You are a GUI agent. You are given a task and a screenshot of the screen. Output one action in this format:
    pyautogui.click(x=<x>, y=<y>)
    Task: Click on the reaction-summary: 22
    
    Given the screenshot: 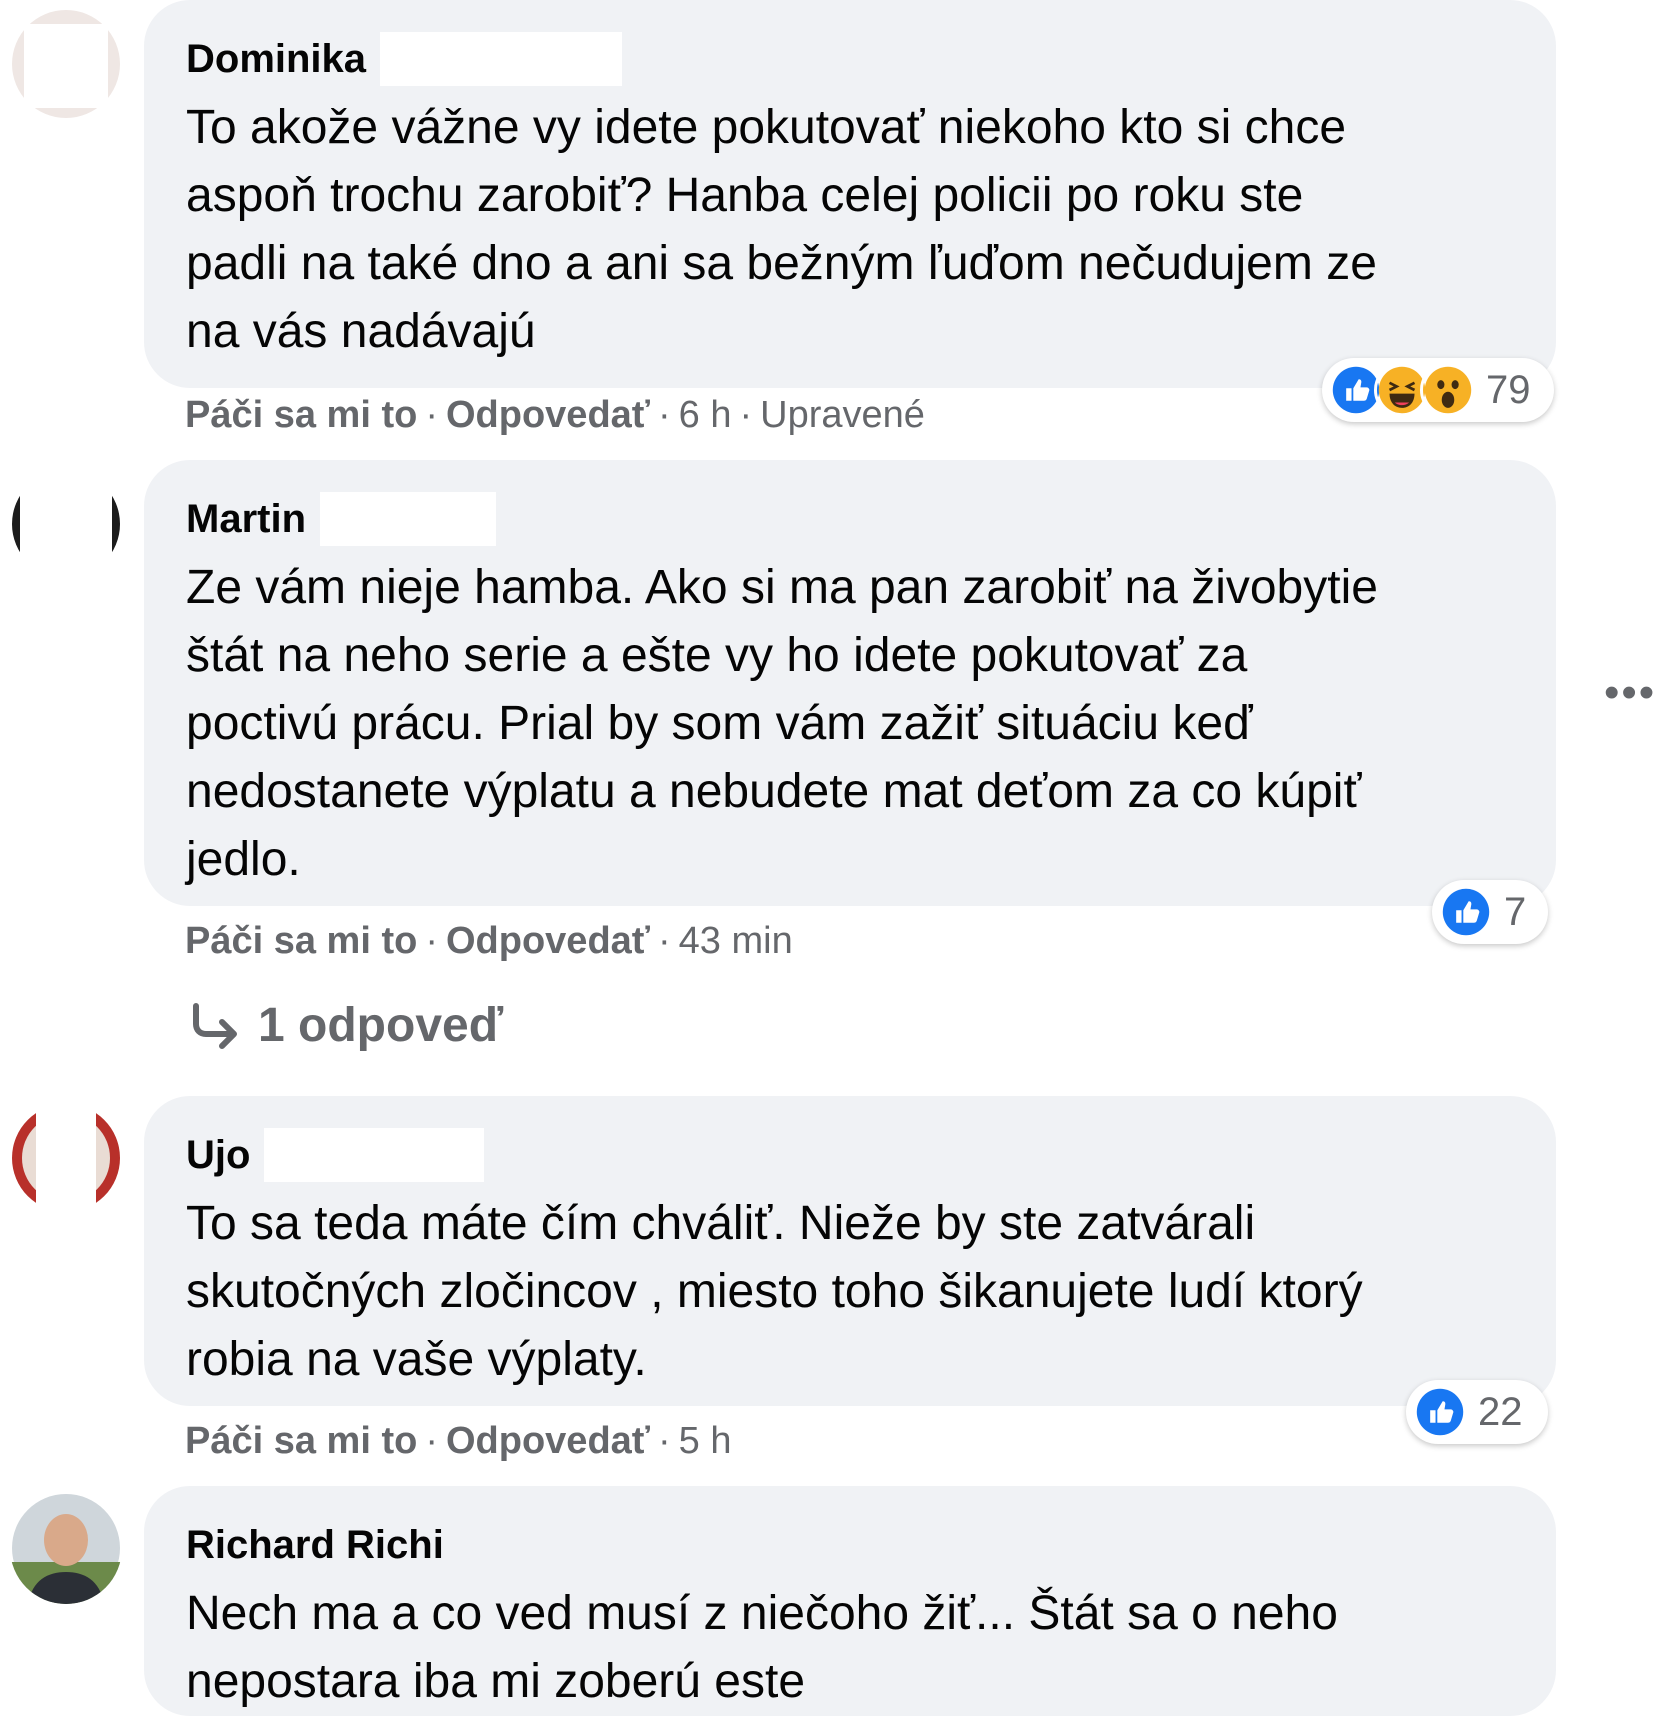 What is the action you would take?
    pyautogui.click(x=1477, y=1412)
    